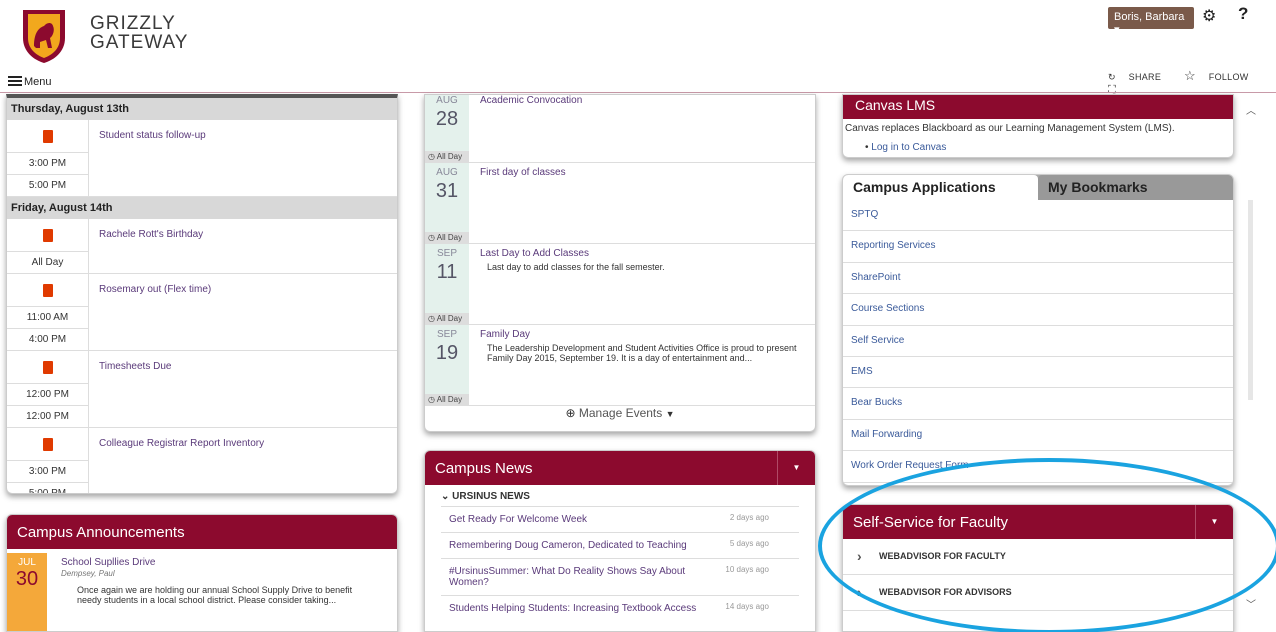 The image size is (1276, 632). Describe the element at coordinates (620, 129) in the screenshot. I see `event-item: AUG 28 ◷ All Day Academic Convocation` at that location.